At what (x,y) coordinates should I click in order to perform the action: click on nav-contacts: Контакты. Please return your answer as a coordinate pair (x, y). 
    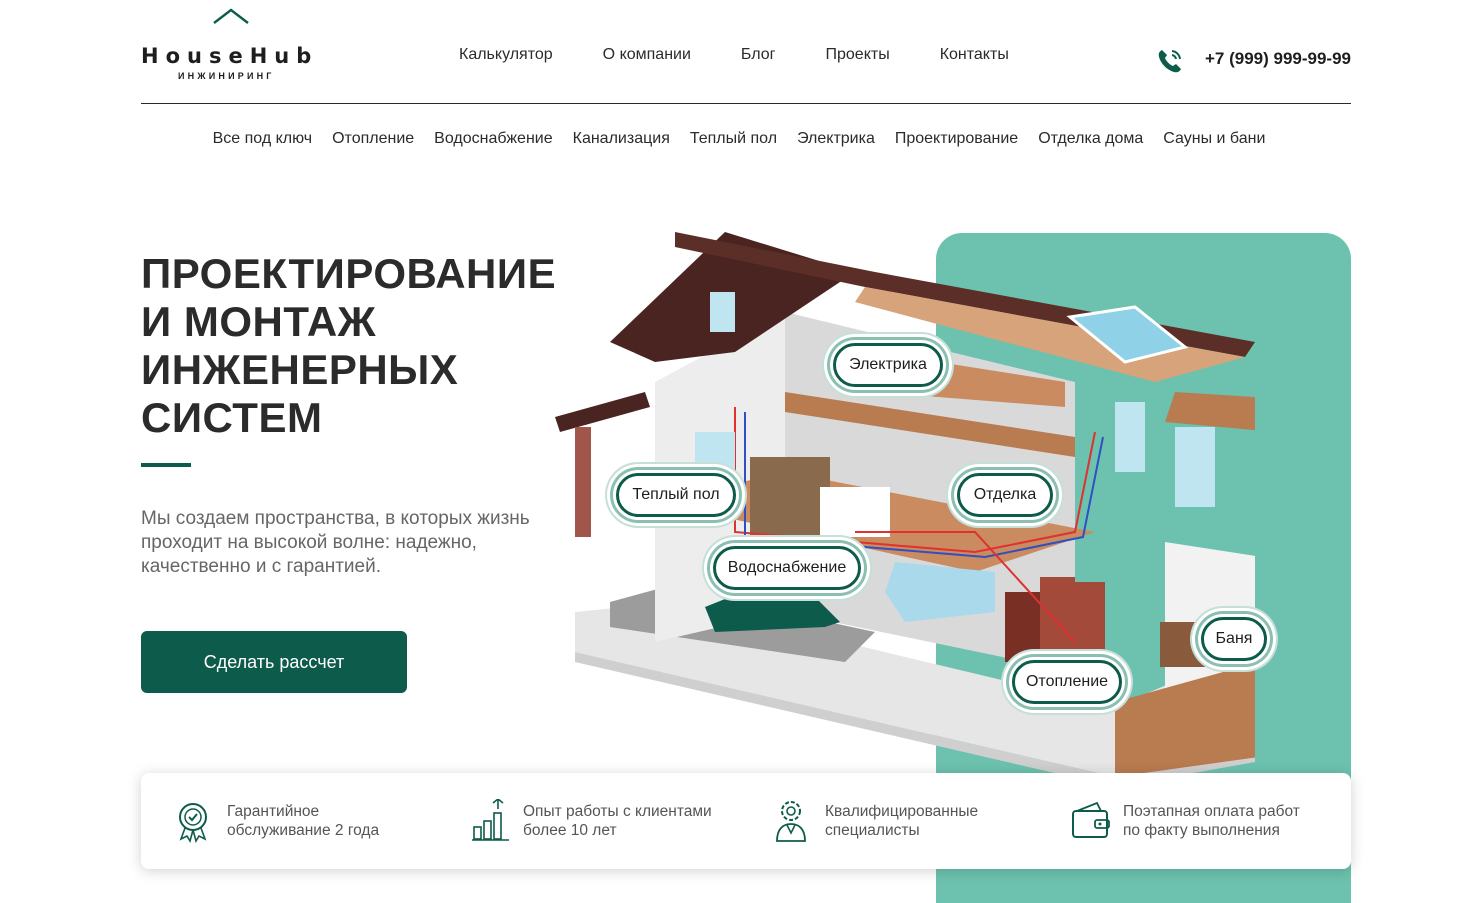
    Looking at the image, I should click on (974, 55).